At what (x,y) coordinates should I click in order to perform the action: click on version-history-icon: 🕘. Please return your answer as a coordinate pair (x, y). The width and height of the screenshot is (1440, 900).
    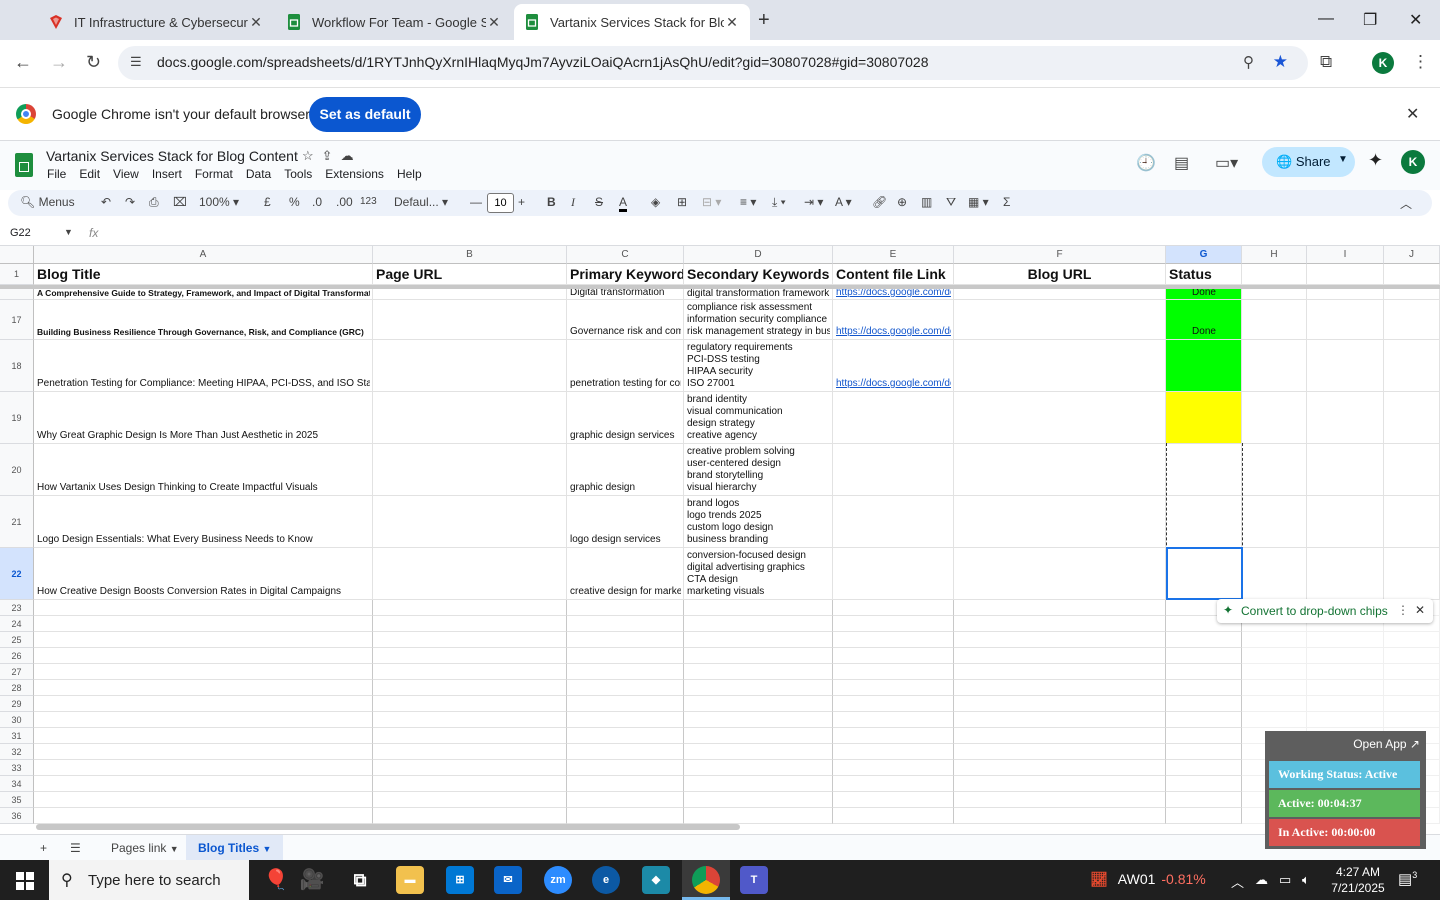
    Looking at the image, I should click on (1146, 163).